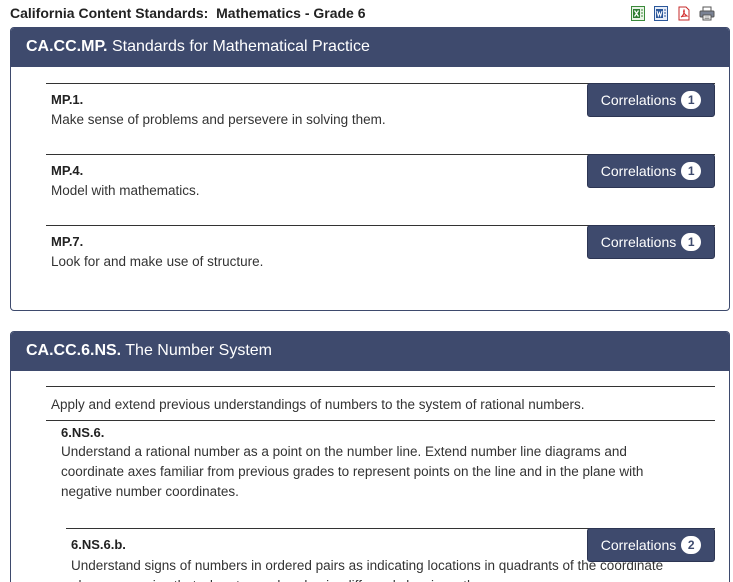 The width and height of the screenshot is (733, 582). What do you see at coordinates (684, 13) in the screenshot?
I see `pdf-icon` at bounding box center [684, 13].